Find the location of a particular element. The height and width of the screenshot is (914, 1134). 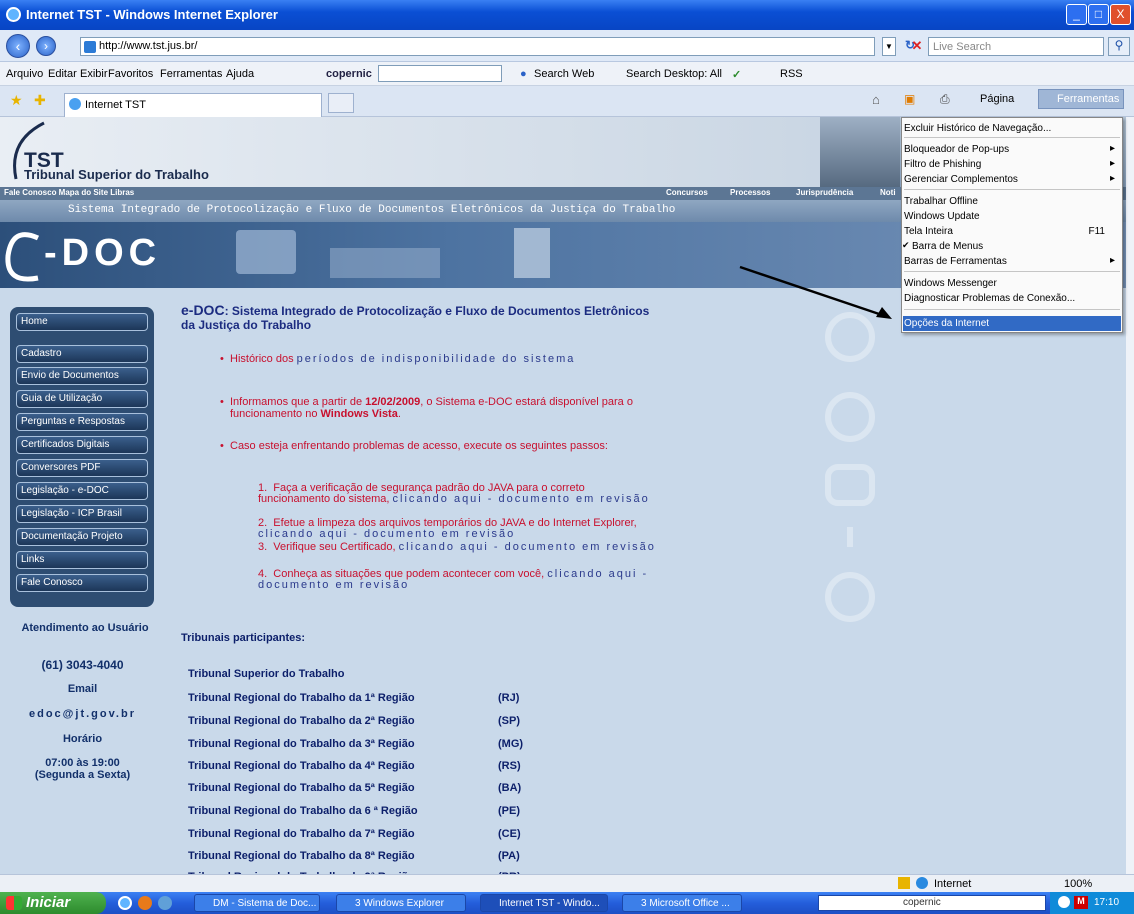

tribunal-name: Tribunal Superior do Trabalho is located at coordinates (266, 674).